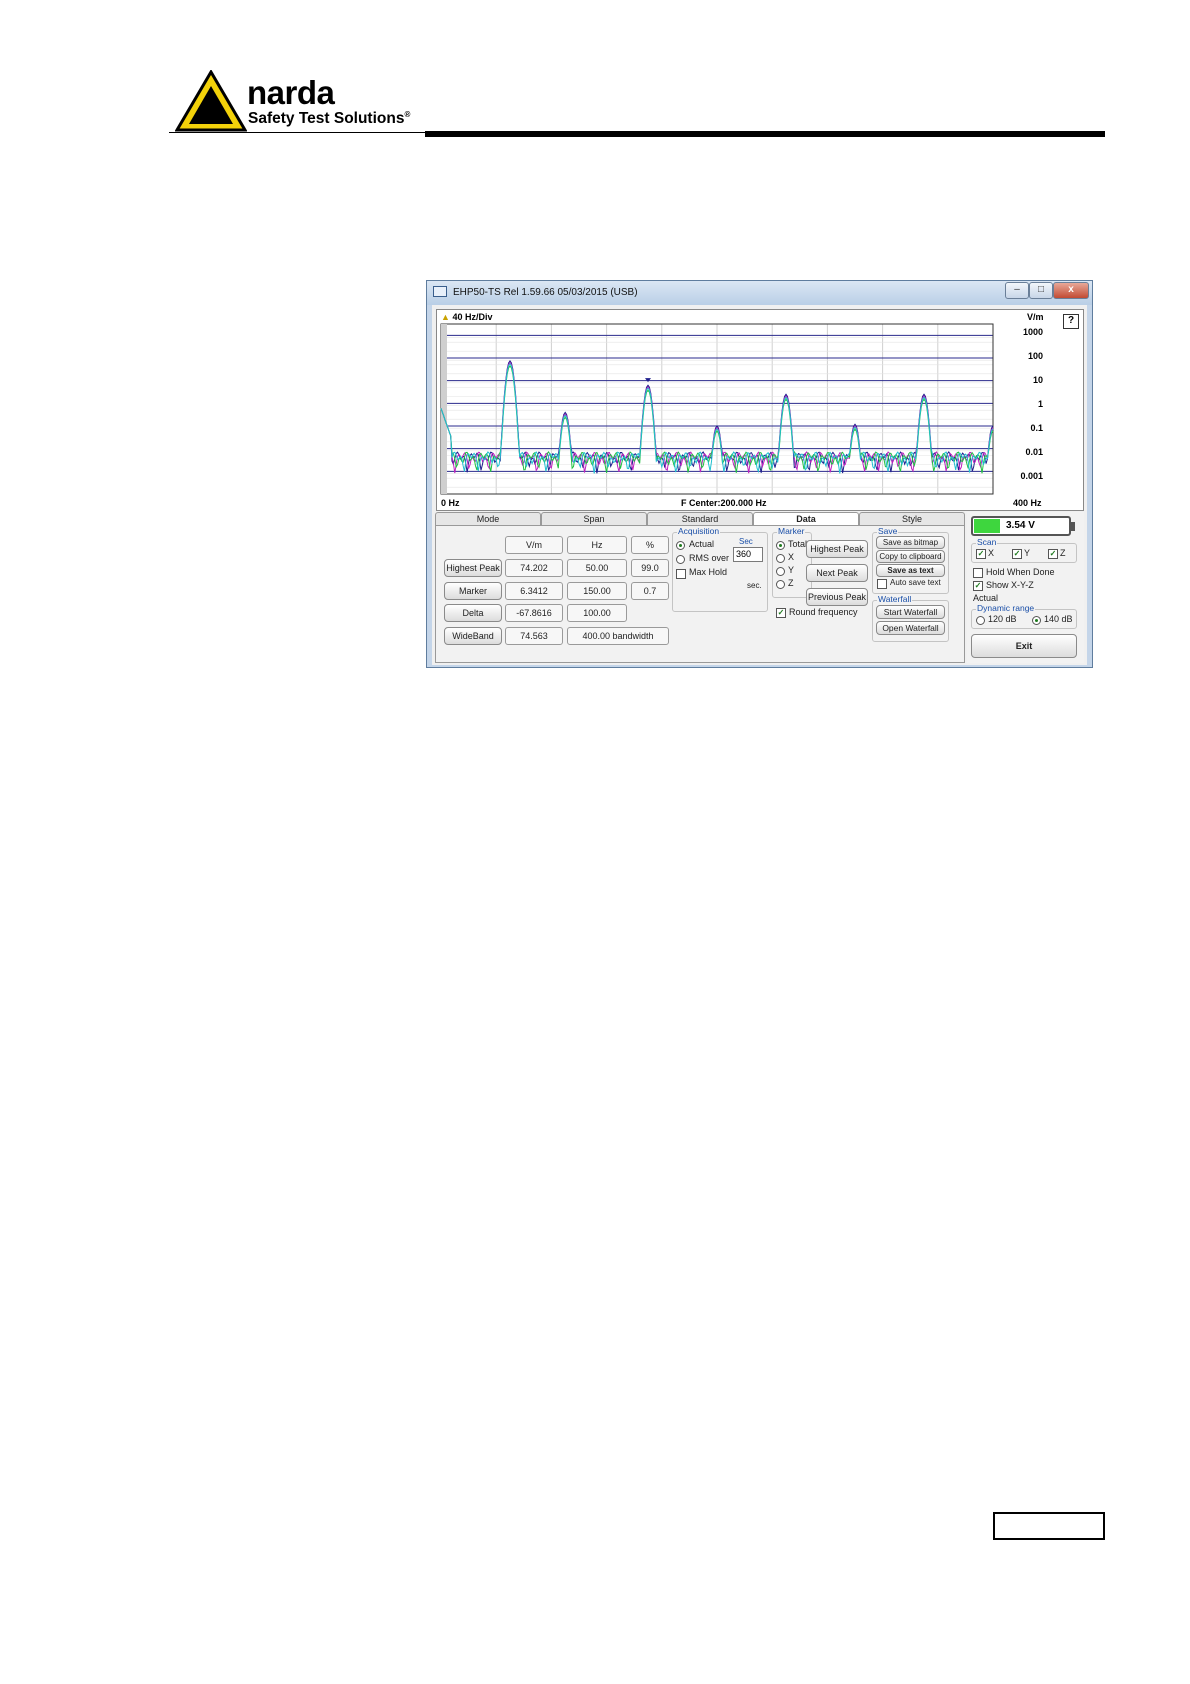 Image resolution: width=1190 pixels, height=1684 pixels. I want to click on dynamic-range-group: Dynamic range 120 dB 140 dB, so click(1024, 616).